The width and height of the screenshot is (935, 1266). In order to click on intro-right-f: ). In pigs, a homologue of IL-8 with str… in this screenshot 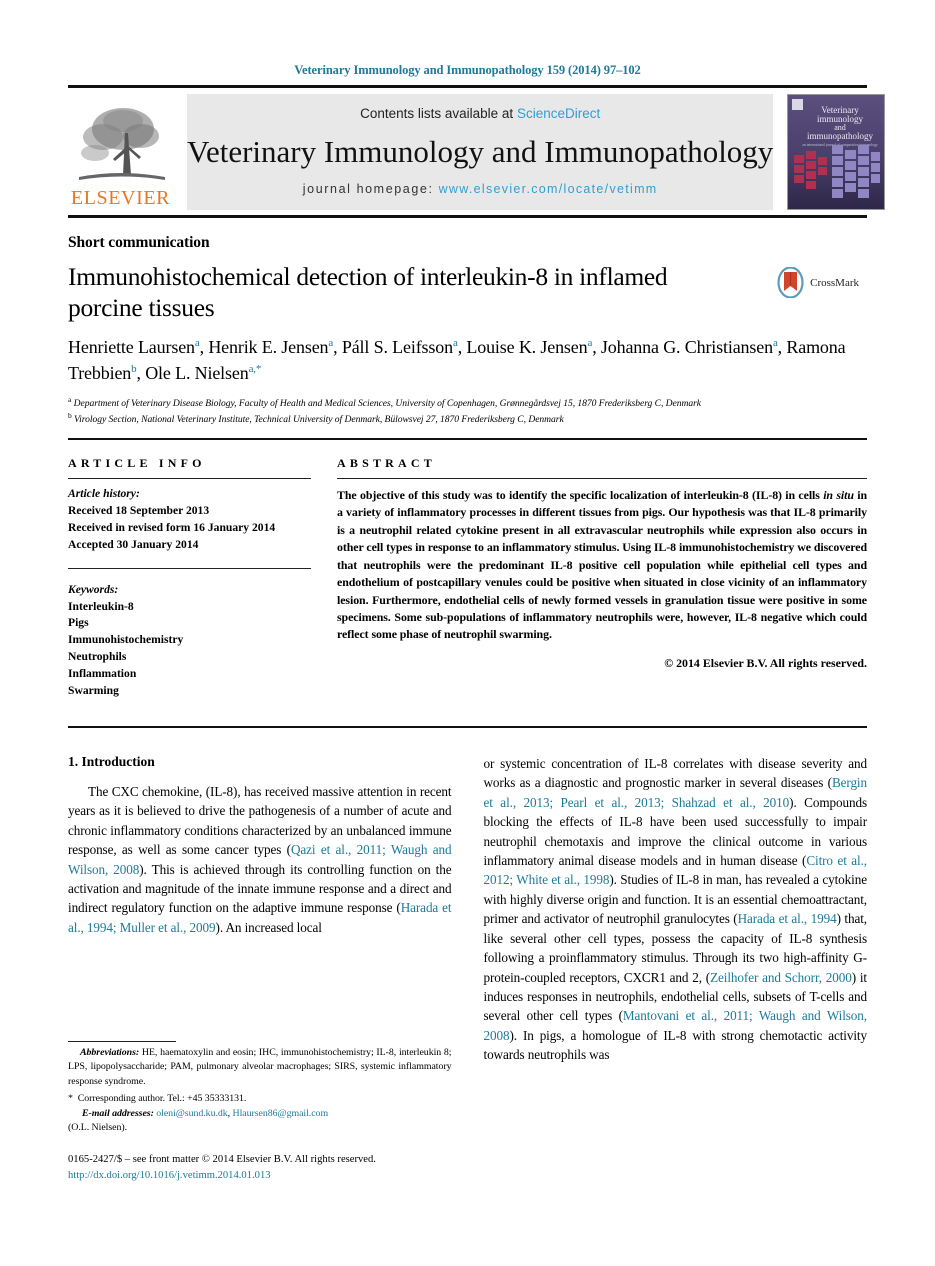, I will do `click(675, 1045)`.